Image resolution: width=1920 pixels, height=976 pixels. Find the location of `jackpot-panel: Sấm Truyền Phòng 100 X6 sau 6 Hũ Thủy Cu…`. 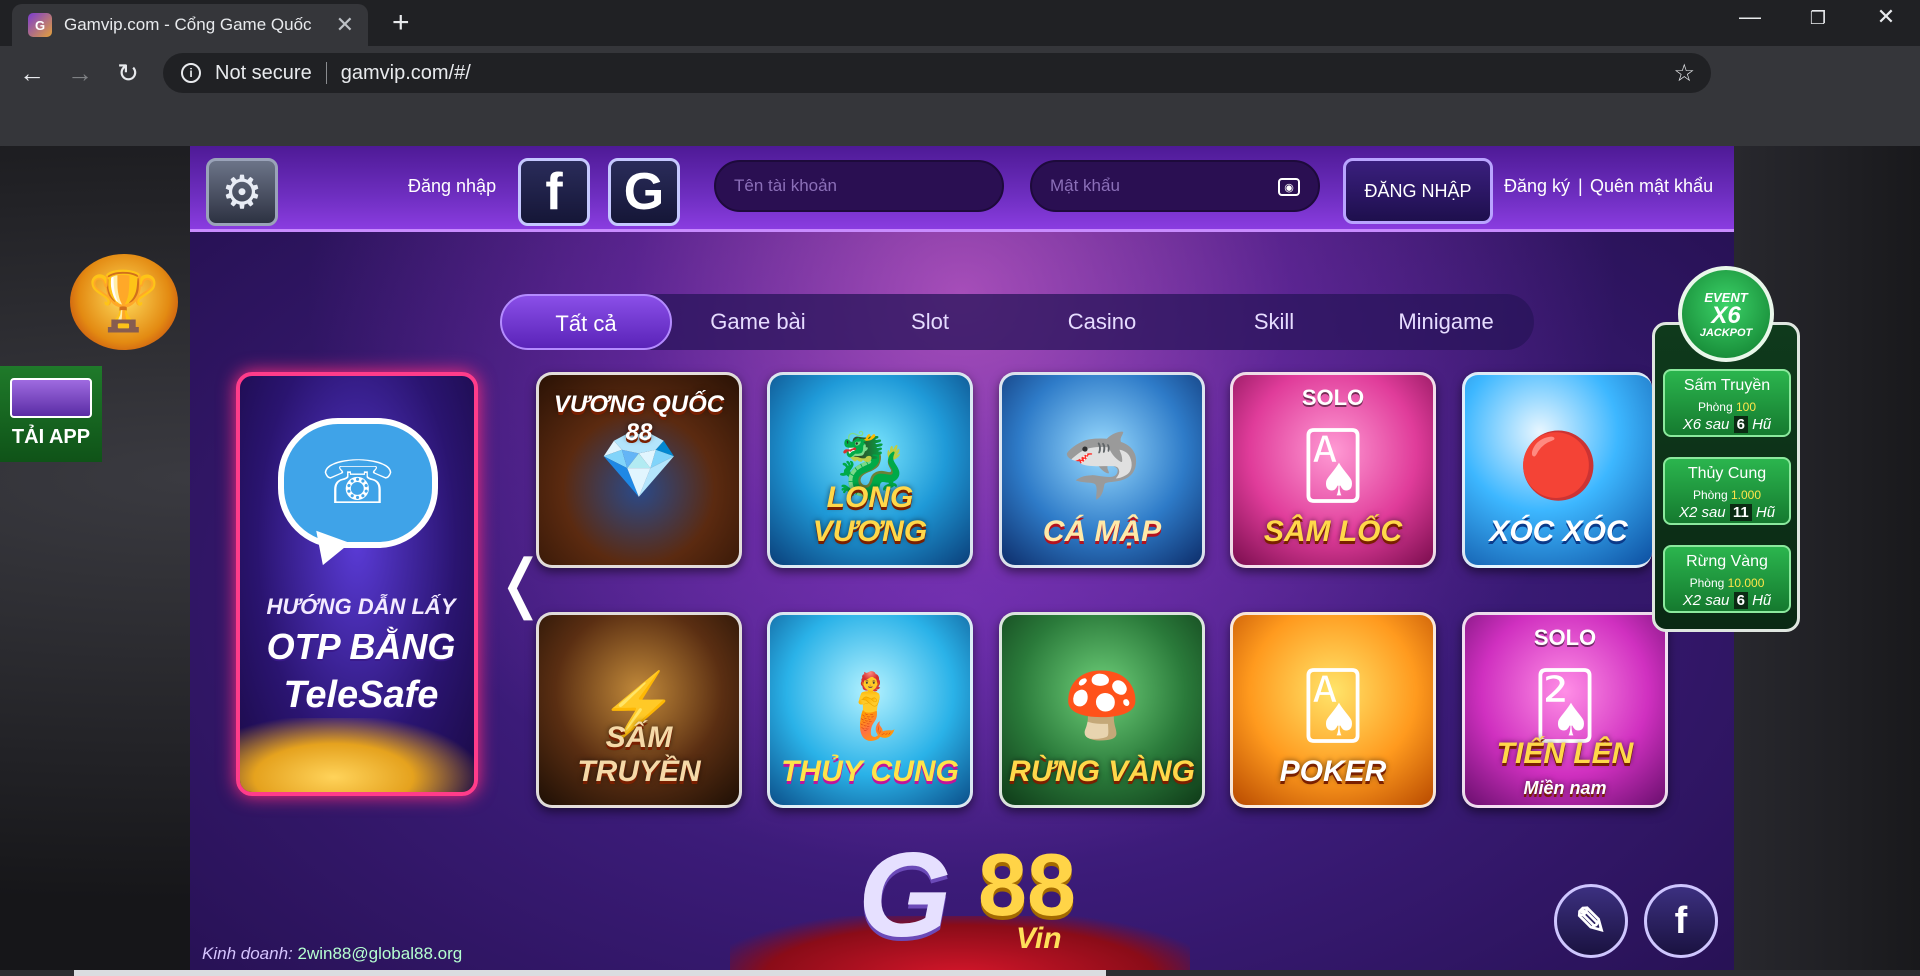

jackpot-panel: Sấm Truyền Phòng 100 X6 sau 6 Hũ Thủy Cu… is located at coordinates (1726, 477).